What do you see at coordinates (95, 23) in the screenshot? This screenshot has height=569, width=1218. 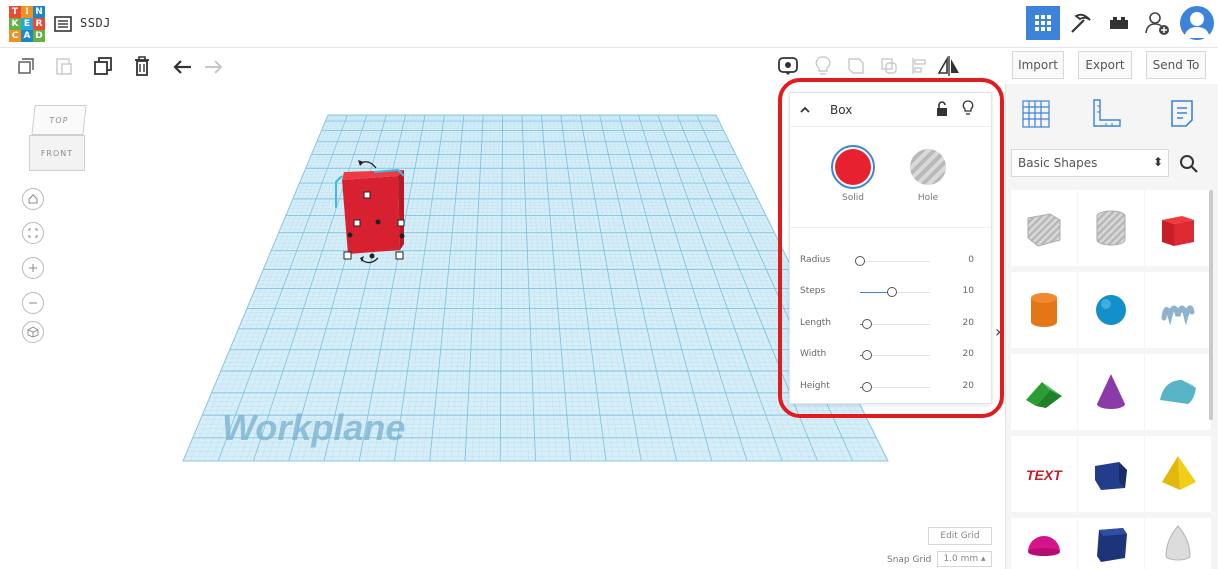 I see `design-name: SSDJ` at bounding box center [95, 23].